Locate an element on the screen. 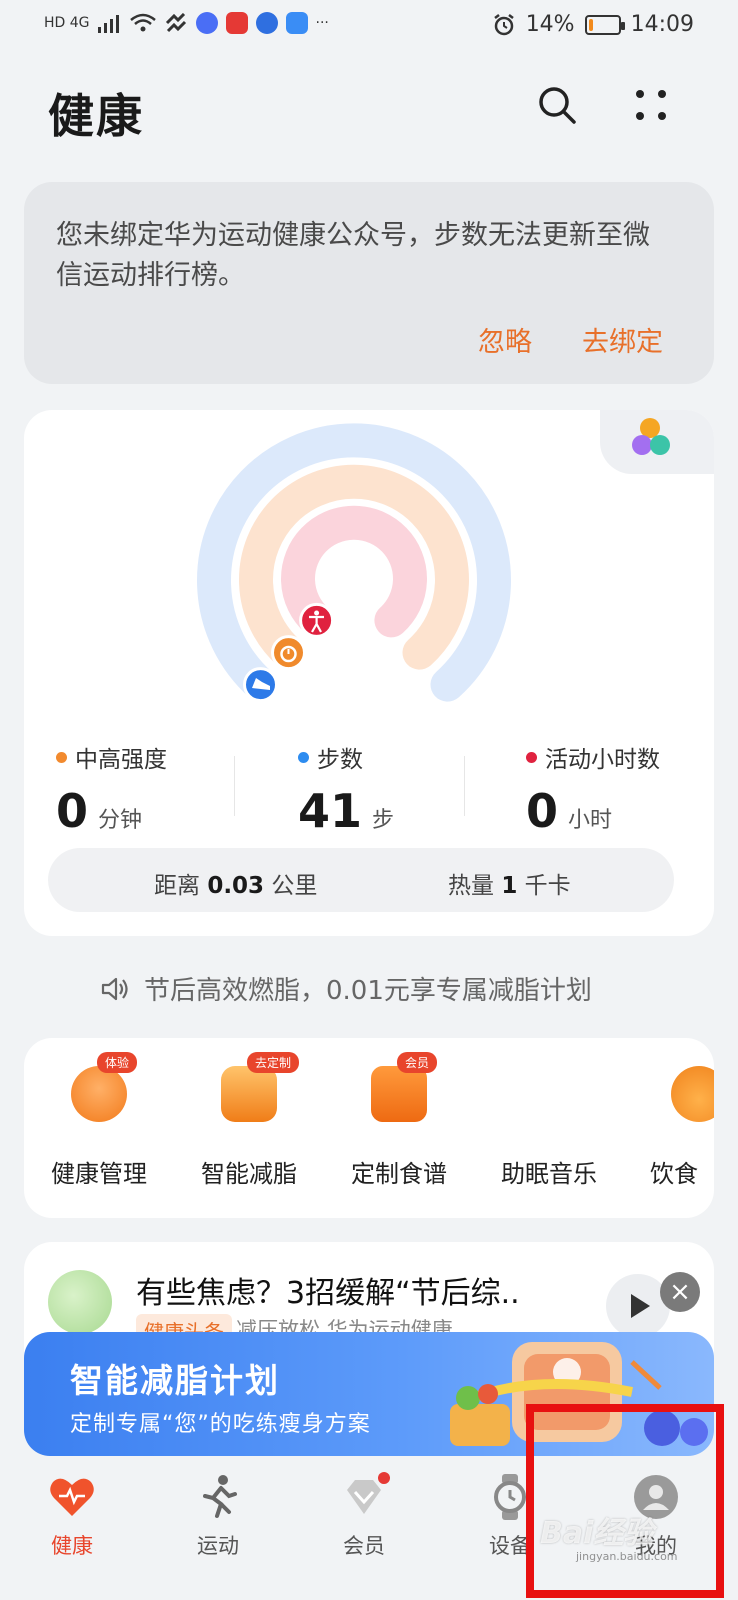 This screenshot has height=1600, width=738. distance-value: 0.03 is located at coordinates (236, 886).